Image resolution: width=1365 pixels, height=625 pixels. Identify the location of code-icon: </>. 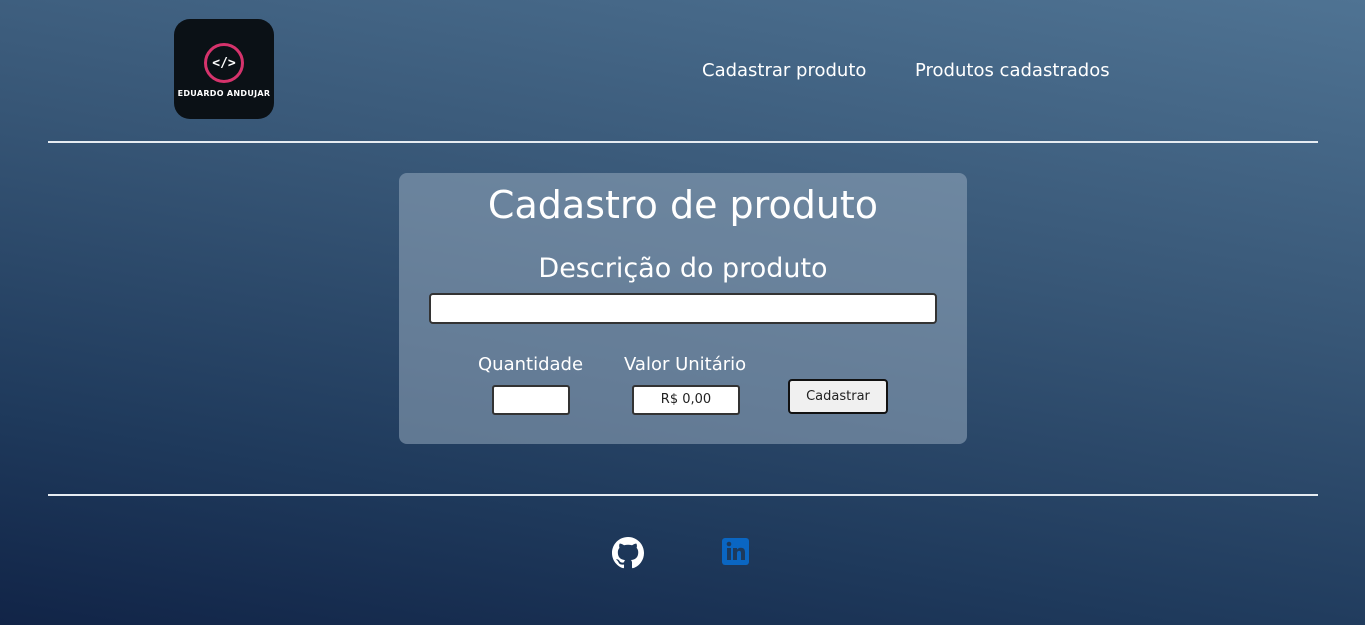
(224, 63).